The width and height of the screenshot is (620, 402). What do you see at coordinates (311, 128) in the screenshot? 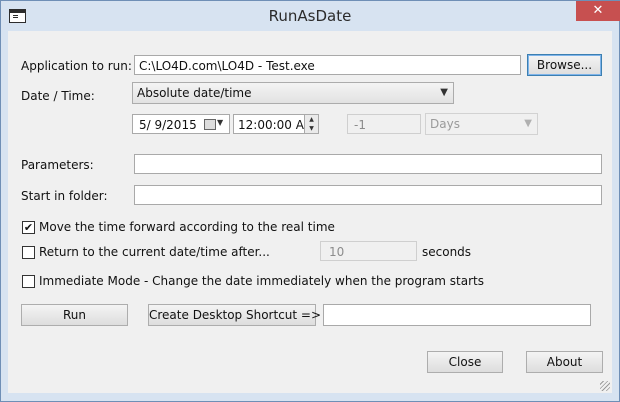
I see `spin-down-icon: ▼` at bounding box center [311, 128].